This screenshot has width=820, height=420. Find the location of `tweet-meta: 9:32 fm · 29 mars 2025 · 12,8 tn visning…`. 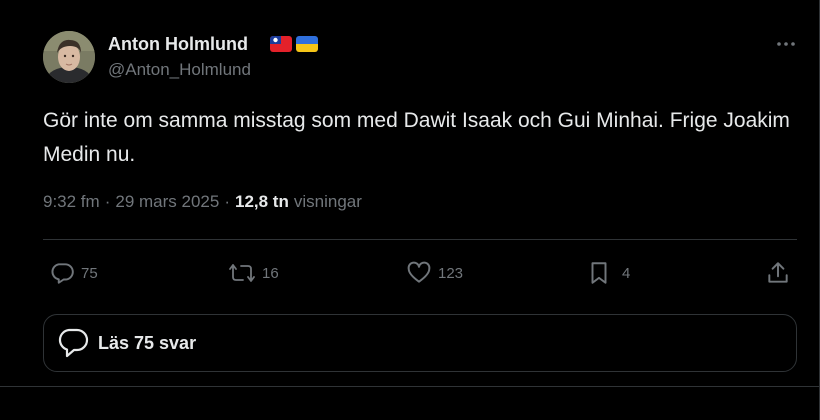

tweet-meta: 9:32 fm · 29 mars 2025 · 12,8 tn visning… is located at coordinates (202, 202).